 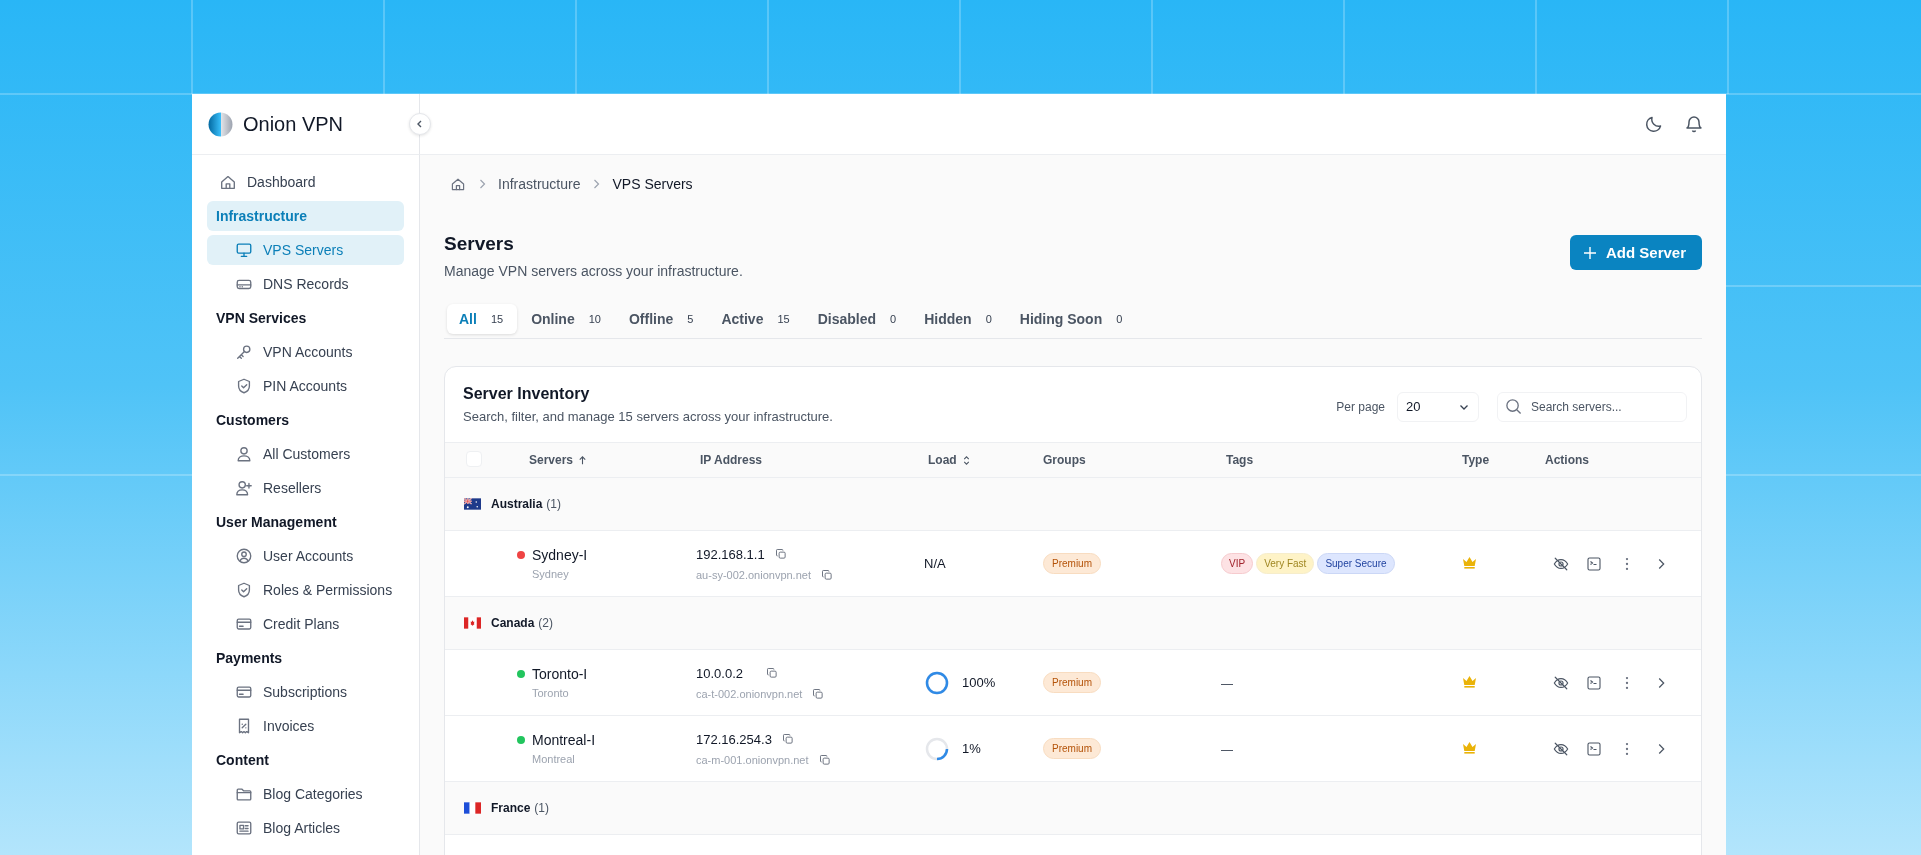 What do you see at coordinates (1073, 807) in the screenshot?
I see `group-row: France (1)` at bounding box center [1073, 807].